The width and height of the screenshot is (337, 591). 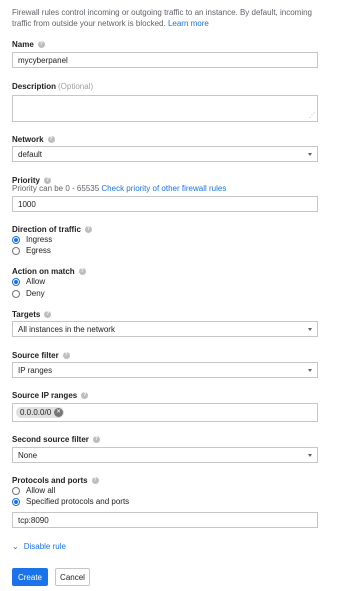 What do you see at coordinates (26, 314) in the screenshot?
I see `targets-label-text: Targets` at bounding box center [26, 314].